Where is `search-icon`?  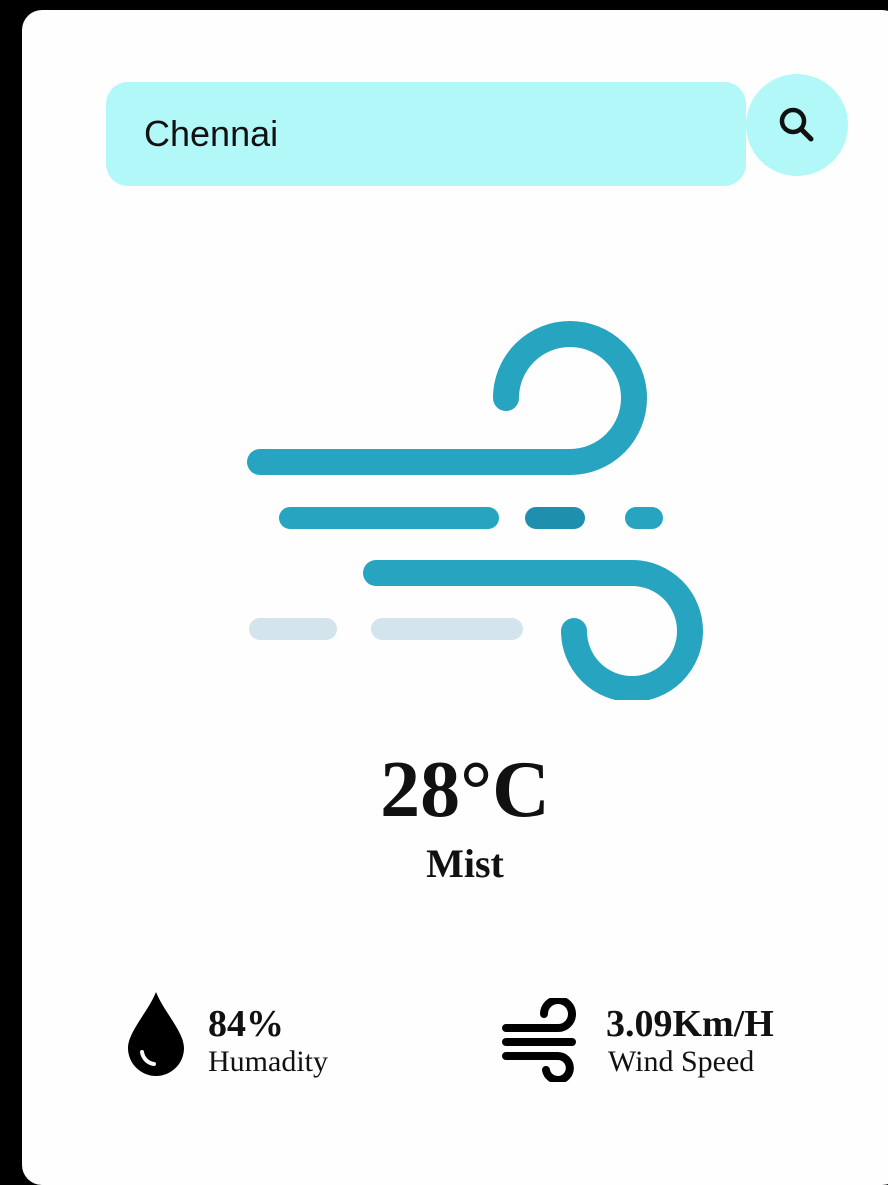 search-icon is located at coordinates (796, 124).